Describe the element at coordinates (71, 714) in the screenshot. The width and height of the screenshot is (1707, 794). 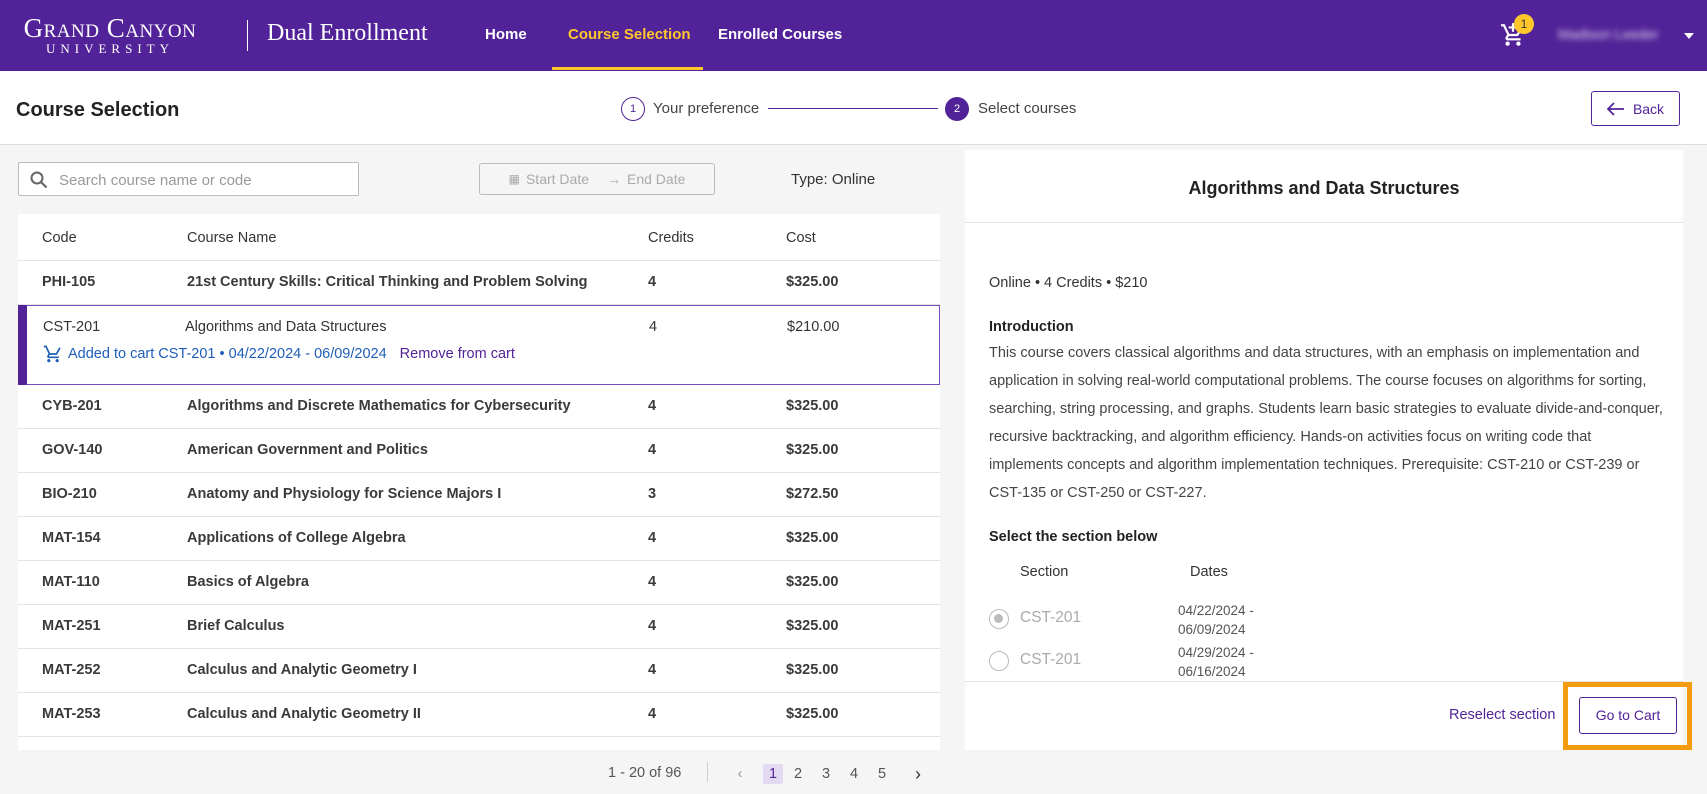
I see `course-code: MAT-253` at that location.